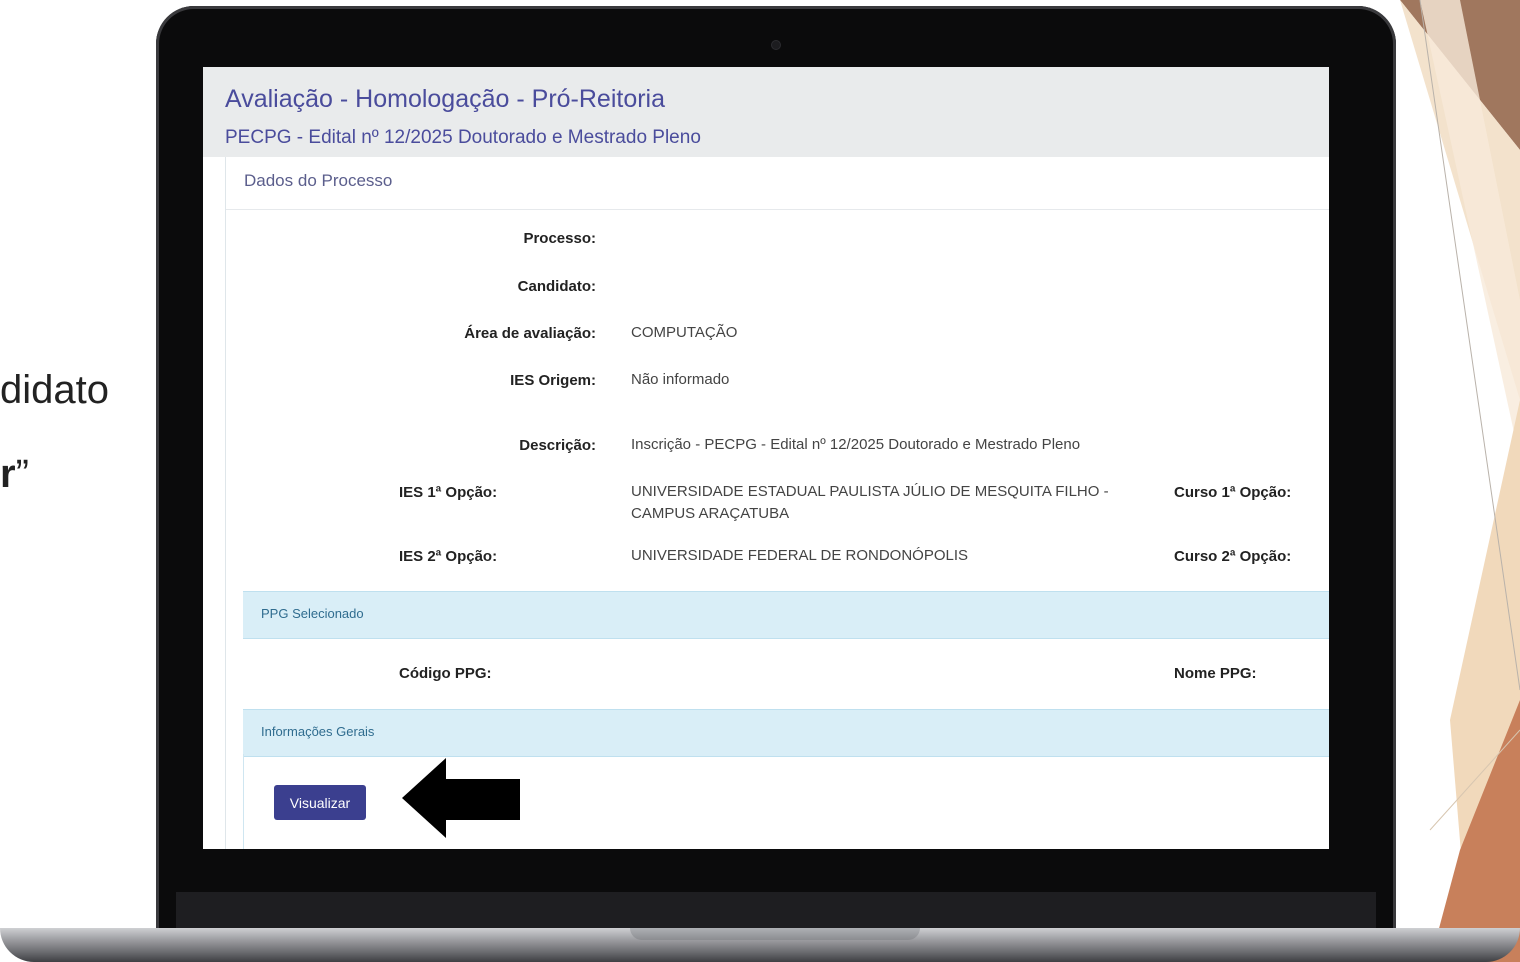  I want to click on codigo-ppg-label: Código PPG:, so click(445, 673).